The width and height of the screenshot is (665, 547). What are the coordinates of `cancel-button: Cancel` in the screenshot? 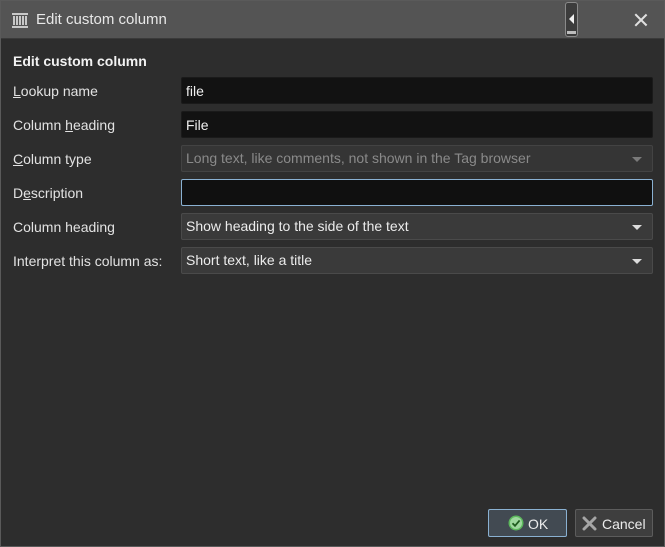 It's located at (614, 523).